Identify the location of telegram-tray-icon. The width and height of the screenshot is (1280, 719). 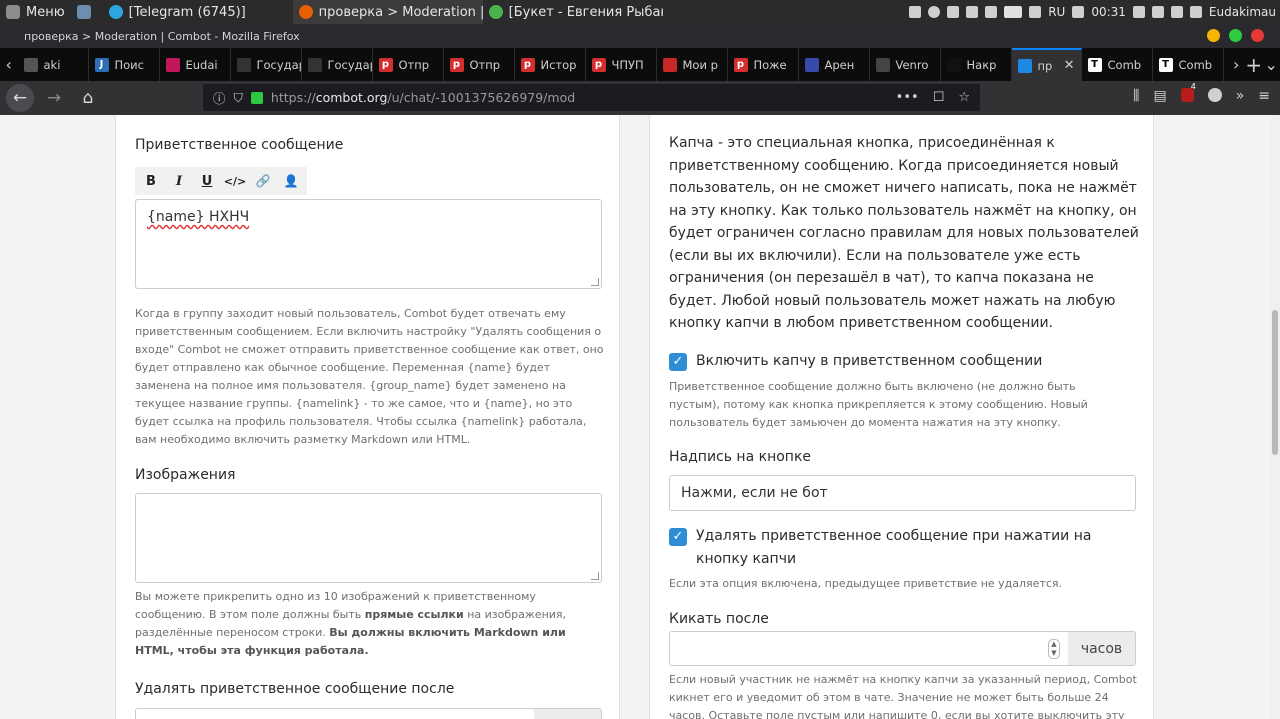
(934, 12).